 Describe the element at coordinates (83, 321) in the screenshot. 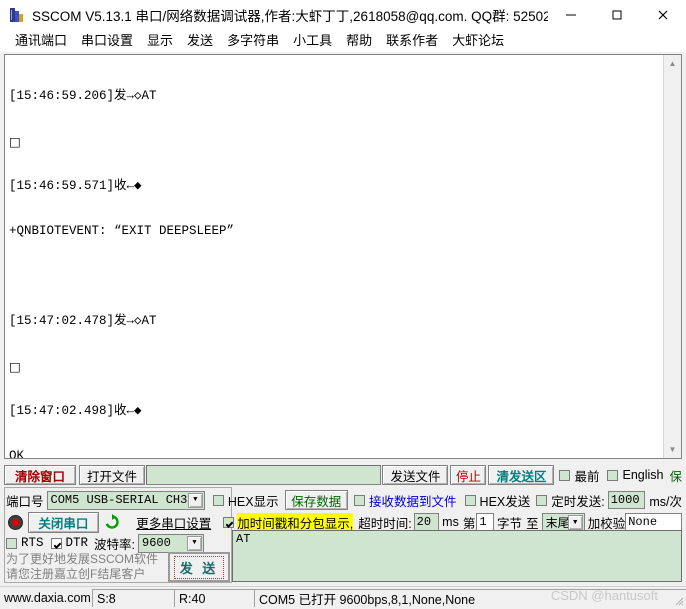

I see `terminal-line: [15:47:02.478]发→◇AT` at that location.